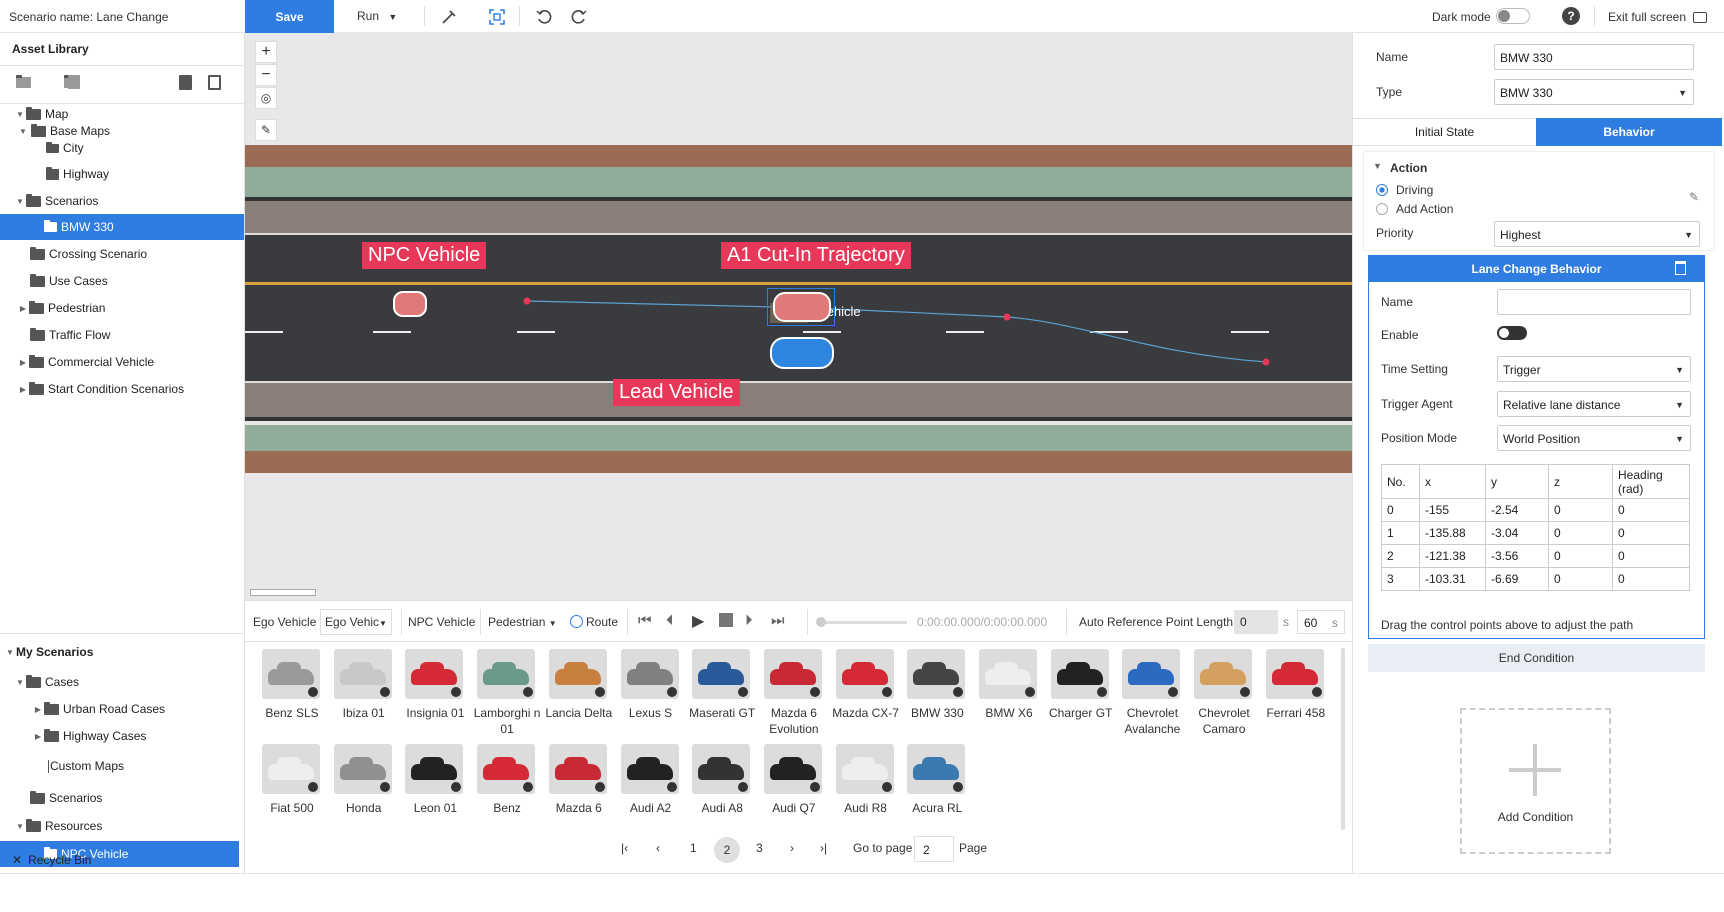  What do you see at coordinates (356, 622) in the screenshot?
I see `ego-vehicle-select: Ego Vehicle▼` at bounding box center [356, 622].